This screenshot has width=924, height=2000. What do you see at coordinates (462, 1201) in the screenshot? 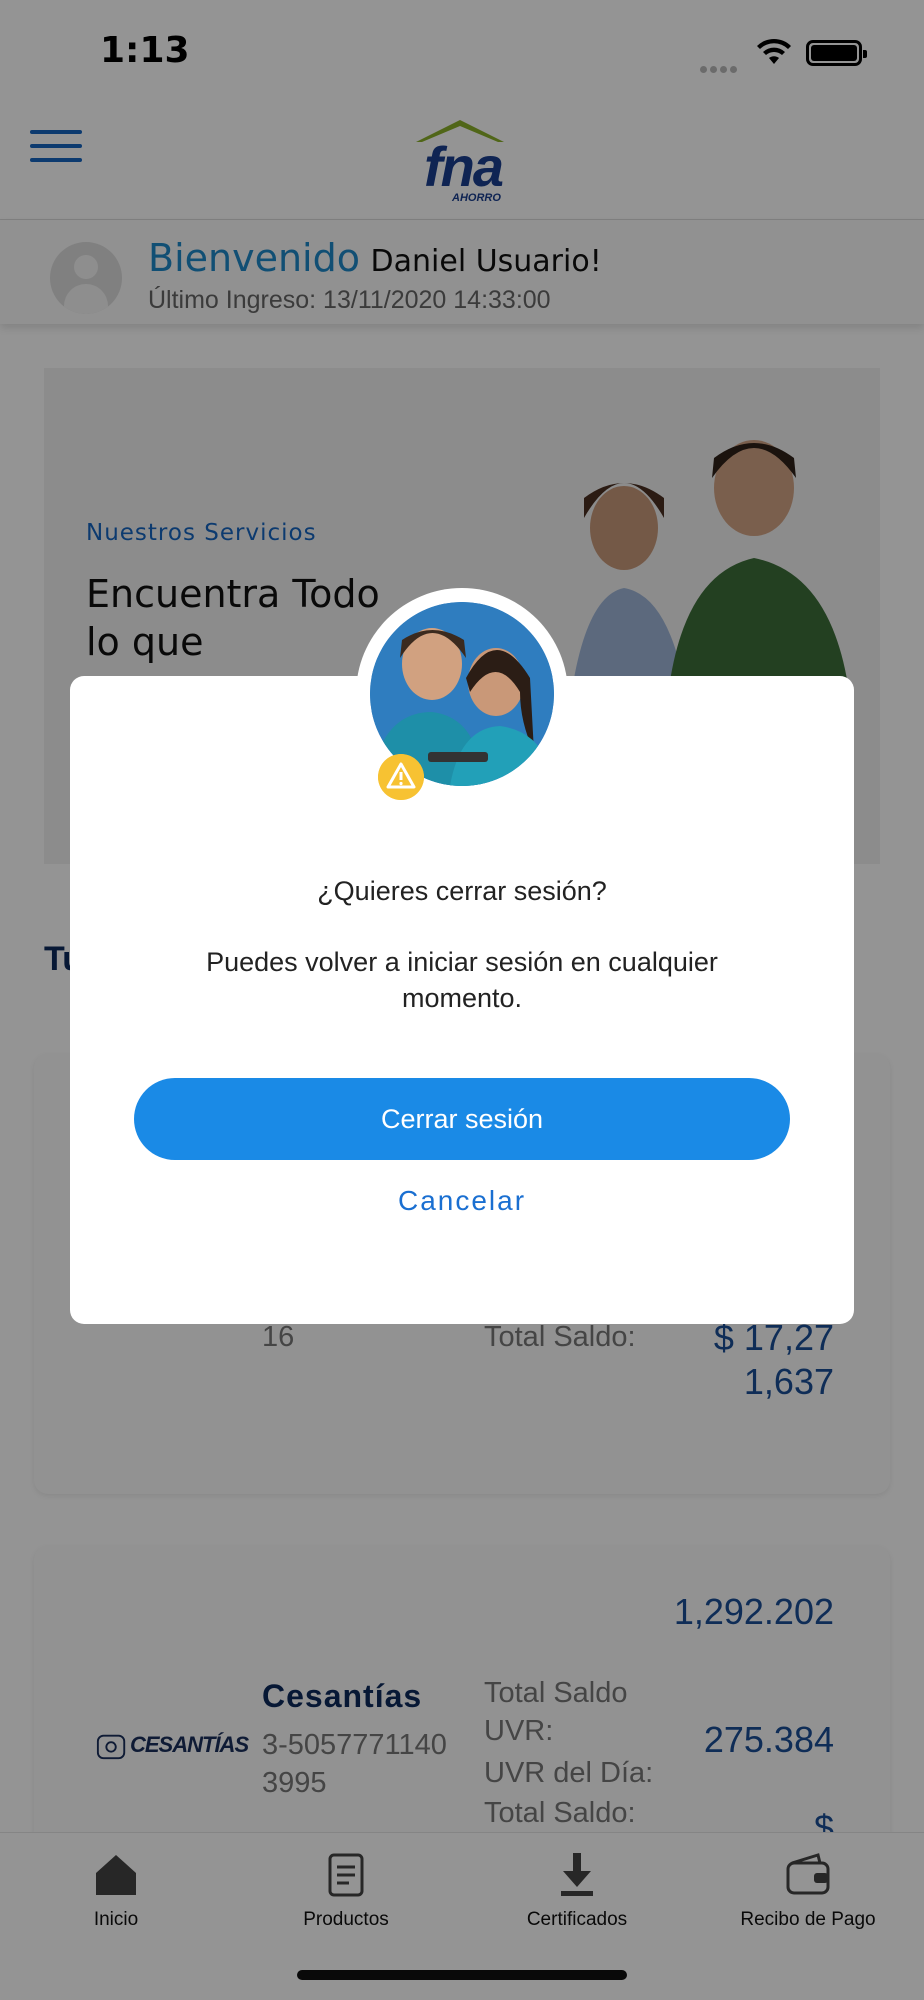
I see `cancel-button: Cancelar` at bounding box center [462, 1201].